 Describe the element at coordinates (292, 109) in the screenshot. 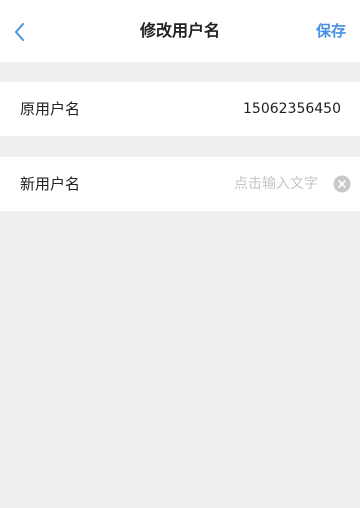

I see `old-username-value: 15062356450` at that location.